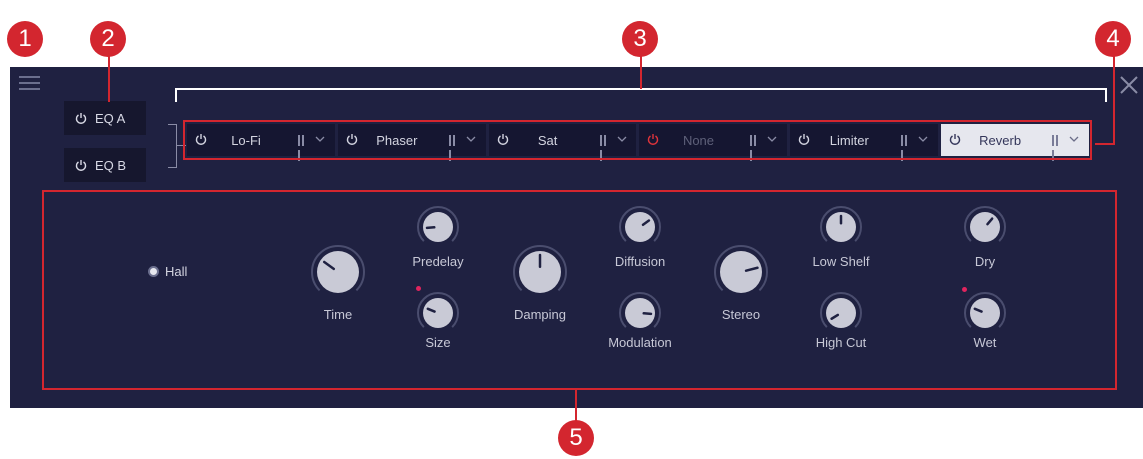 This screenshot has height=459, width=1143. What do you see at coordinates (25, 39) in the screenshot?
I see `callout-1: 1` at bounding box center [25, 39].